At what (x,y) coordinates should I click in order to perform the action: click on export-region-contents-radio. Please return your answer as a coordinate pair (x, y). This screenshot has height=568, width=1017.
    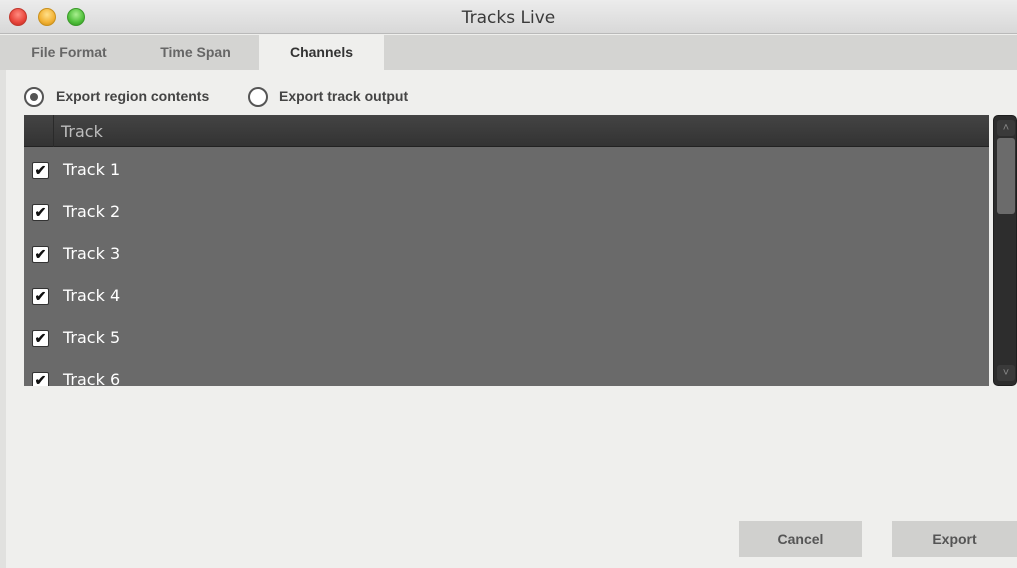
    Looking at the image, I should click on (34, 97).